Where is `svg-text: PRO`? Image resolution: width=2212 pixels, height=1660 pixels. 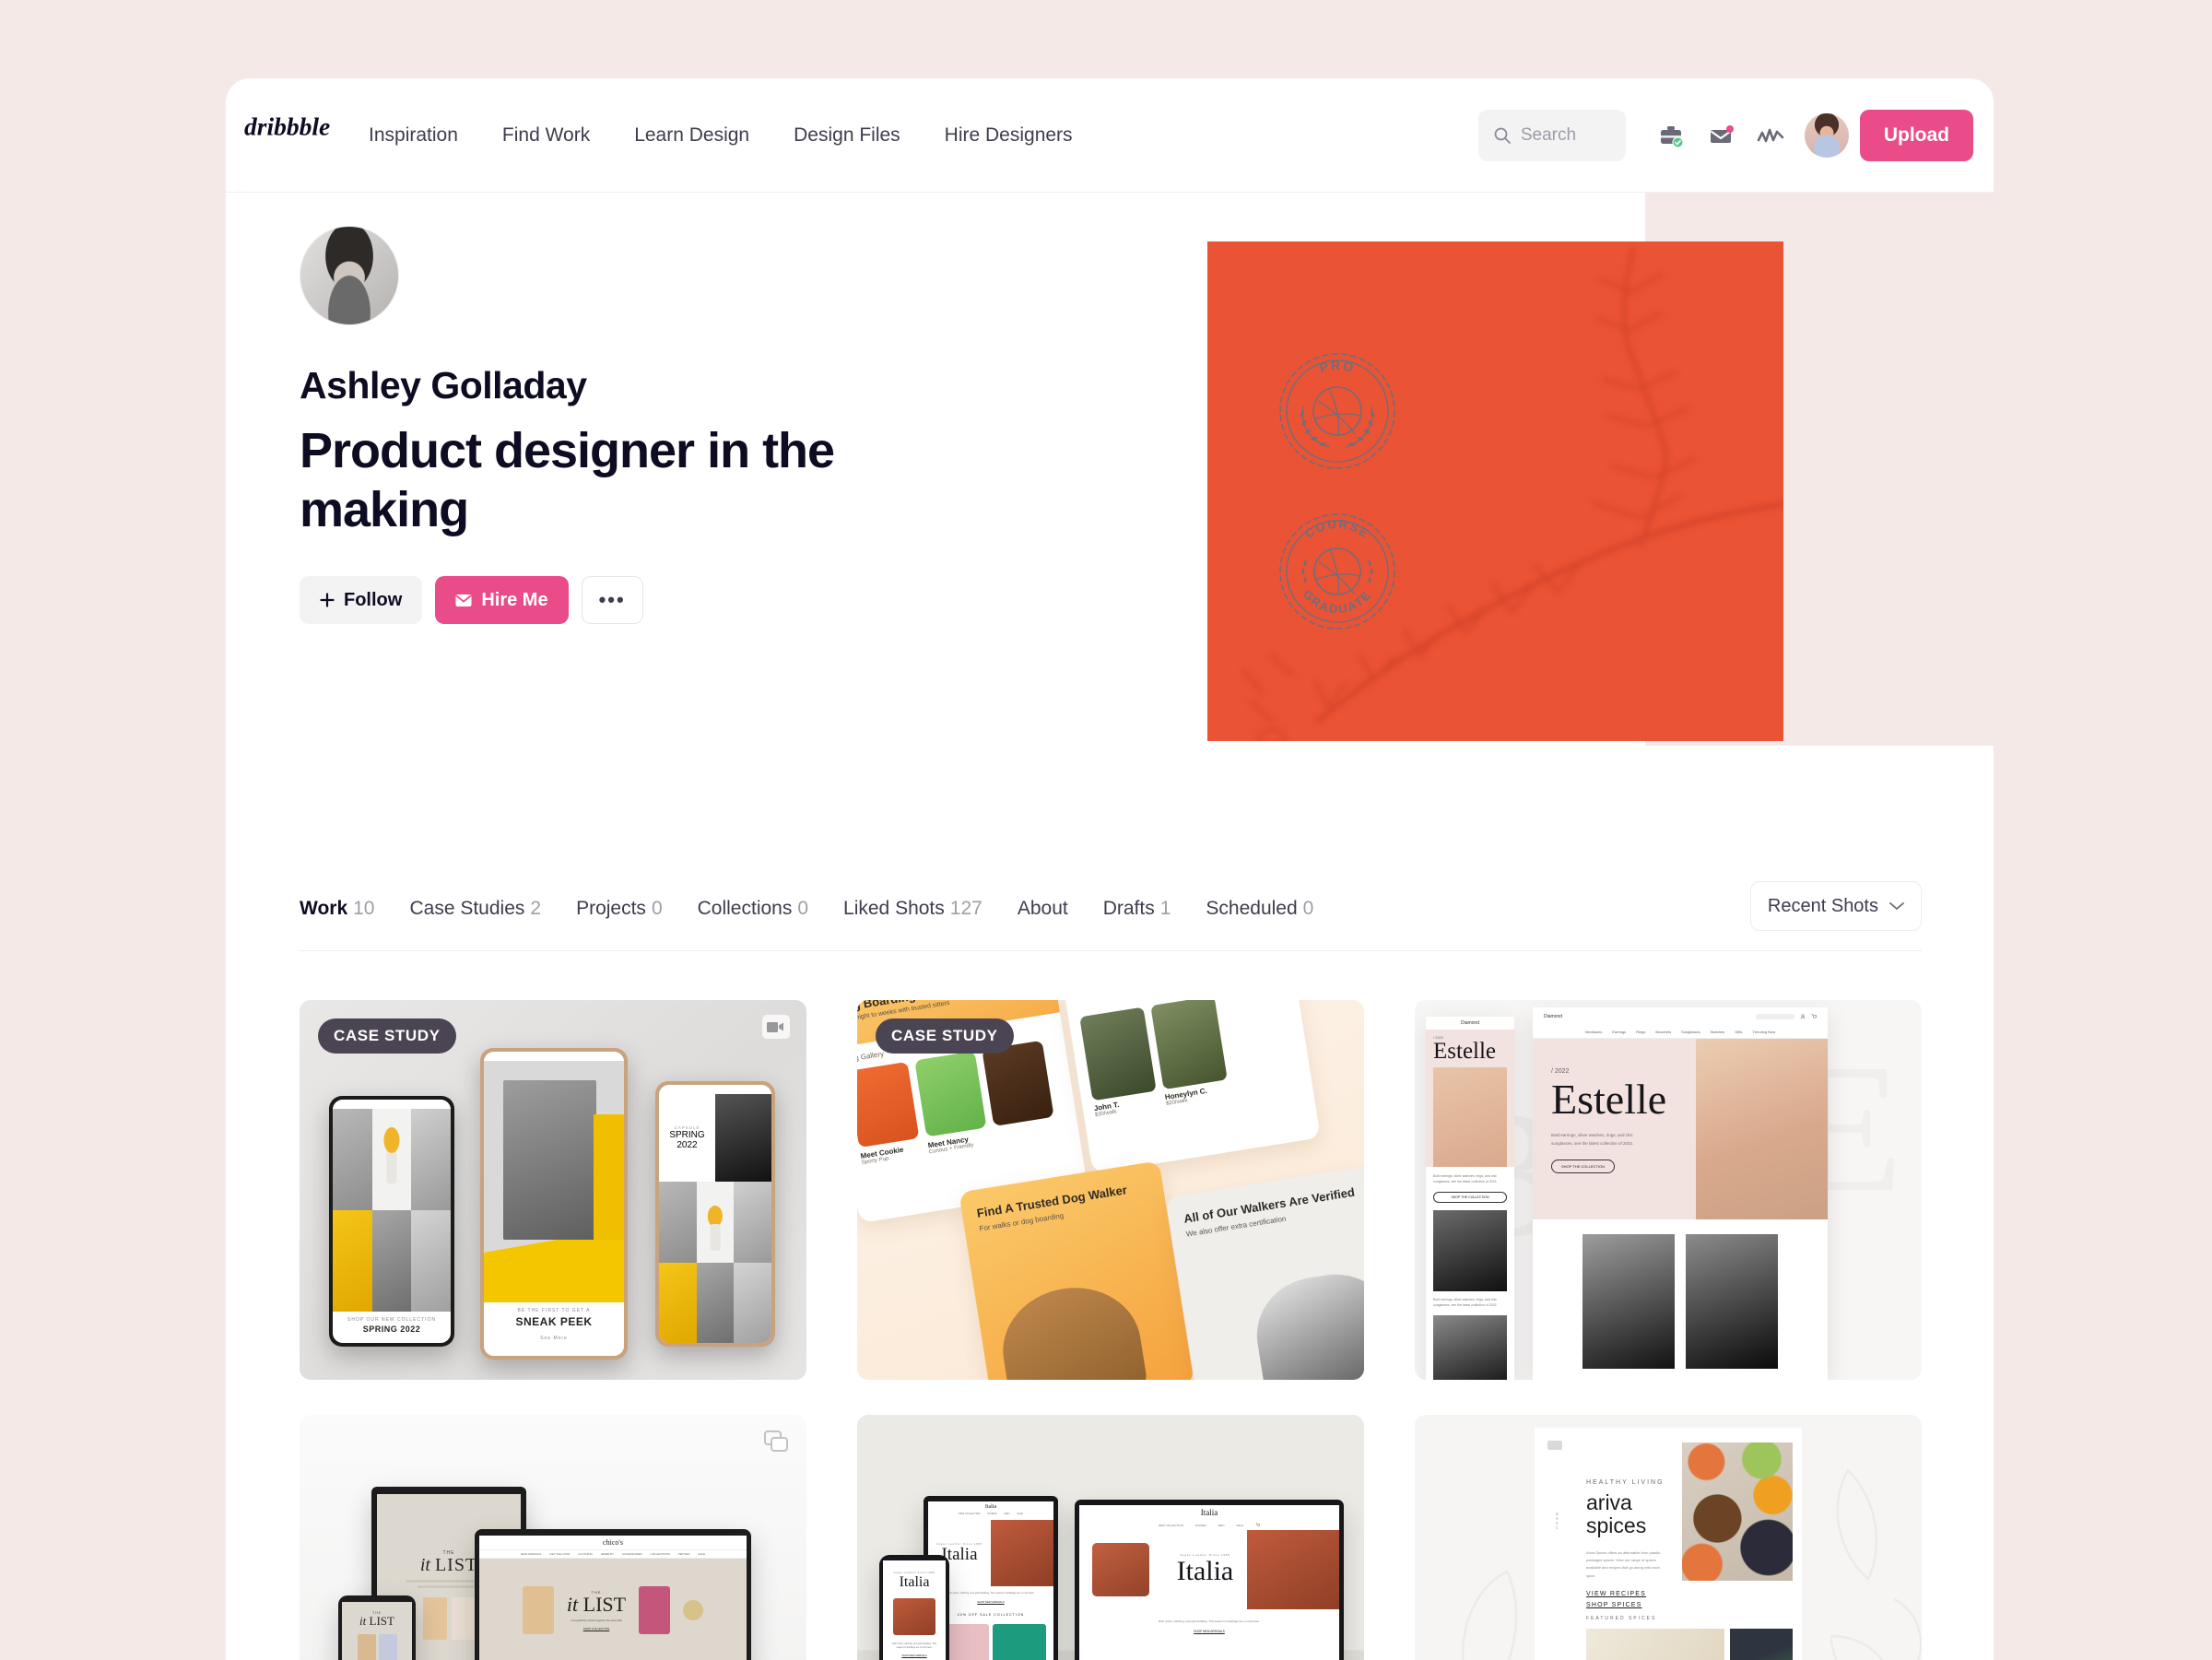 svg-text: PRO is located at coordinates (1337, 366).